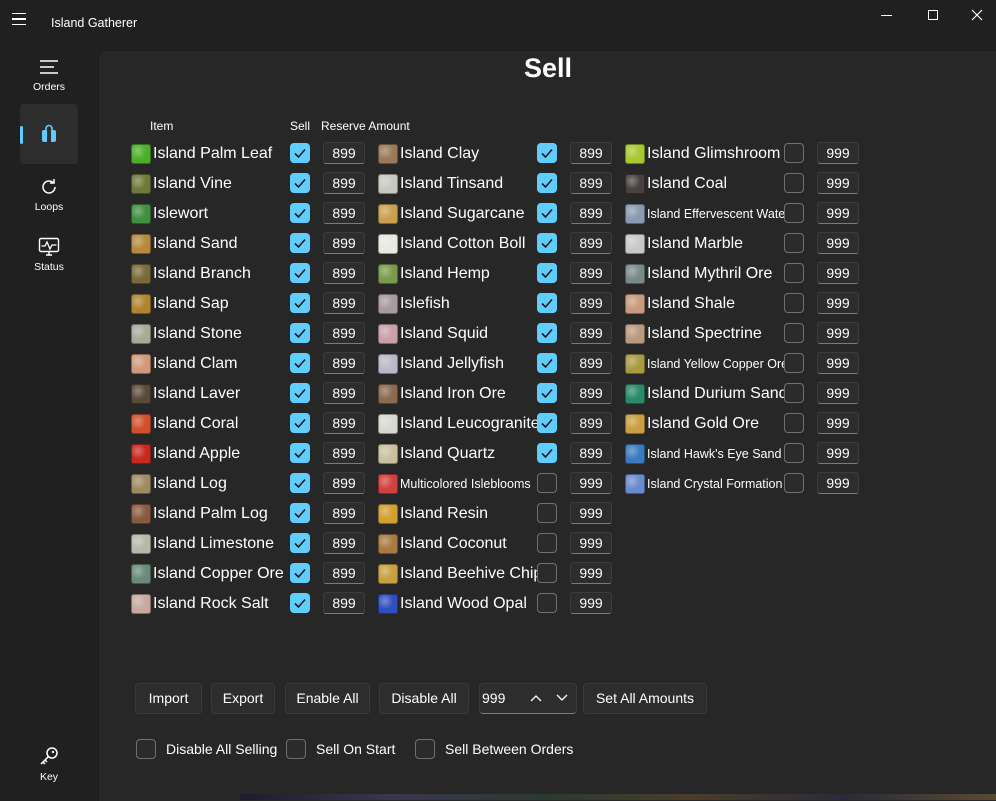 The image size is (996, 801). What do you see at coordinates (49, 256) in the screenshot?
I see `nav-status: Status` at bounding box center [49, 256].